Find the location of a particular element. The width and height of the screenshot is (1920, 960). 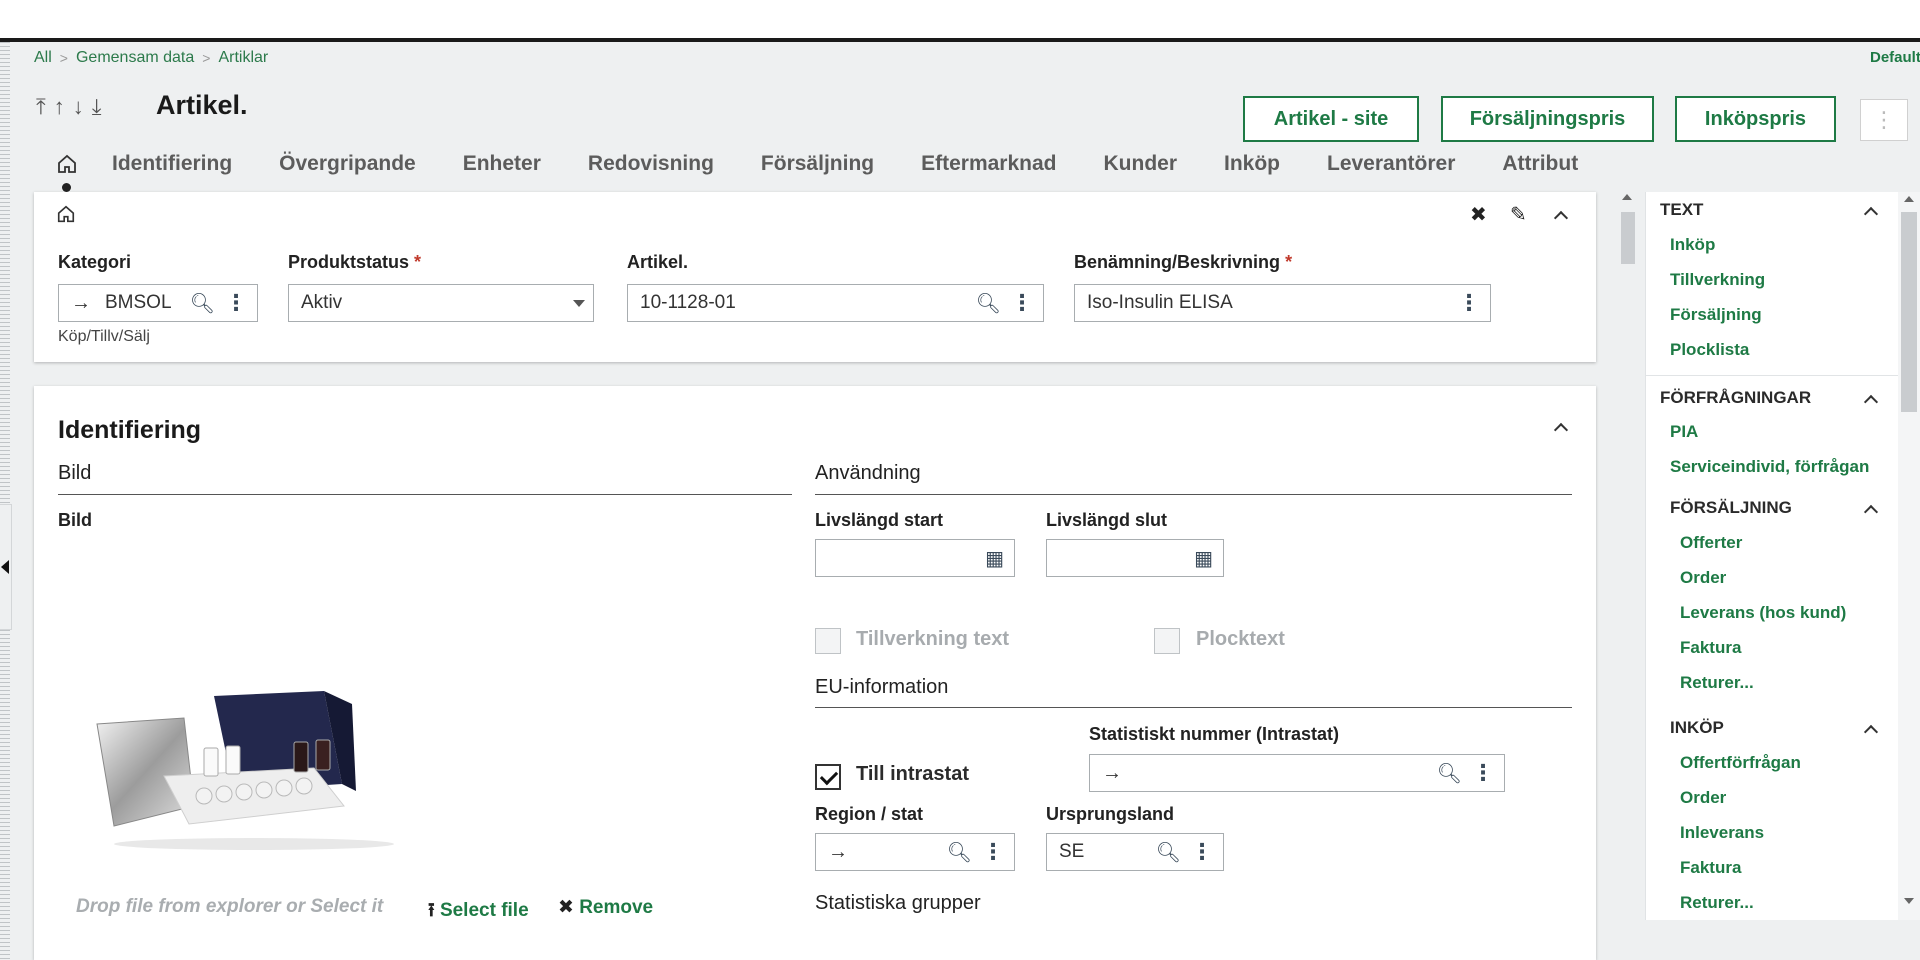

context-label: Default is located at coordinates (1895, 57).